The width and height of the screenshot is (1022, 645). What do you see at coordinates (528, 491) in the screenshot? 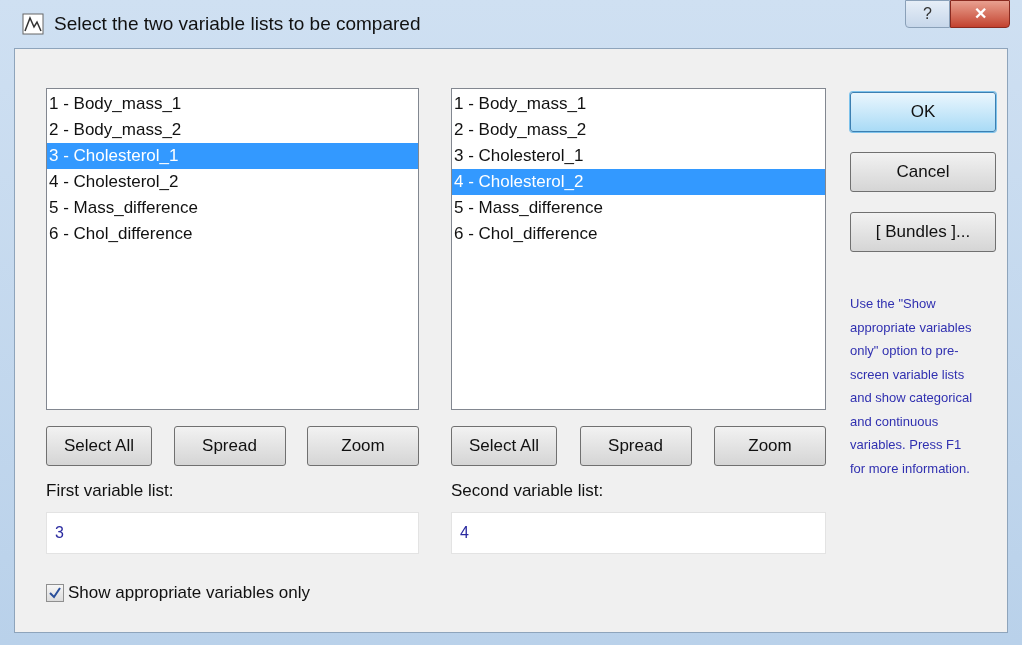
I see `field-label: Second variable list:` at bounding box center [528, 491].